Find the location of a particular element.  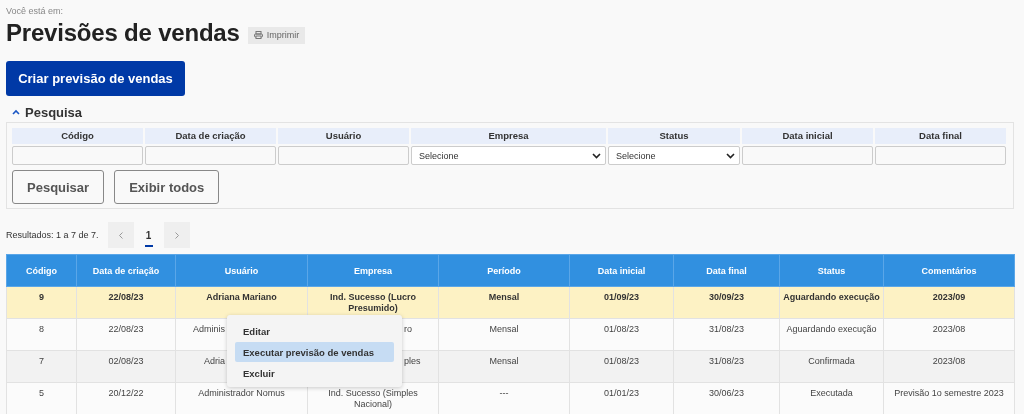

printer-icon is located at coordinates (258, 35).